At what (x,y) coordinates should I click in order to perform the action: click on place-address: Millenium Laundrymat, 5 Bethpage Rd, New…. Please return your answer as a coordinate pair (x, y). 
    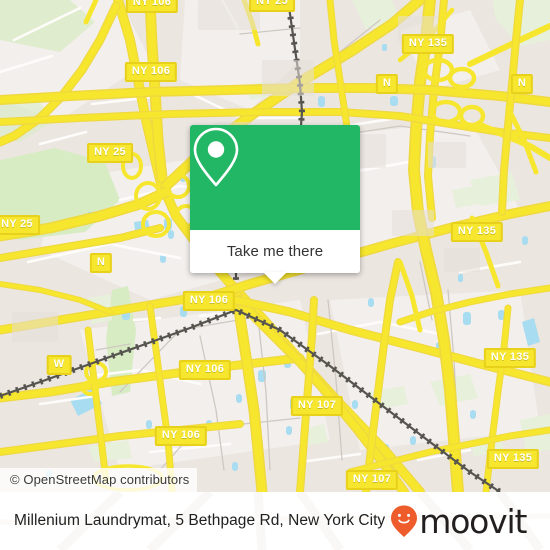
    Looking at the image, I should click on (200, 520).